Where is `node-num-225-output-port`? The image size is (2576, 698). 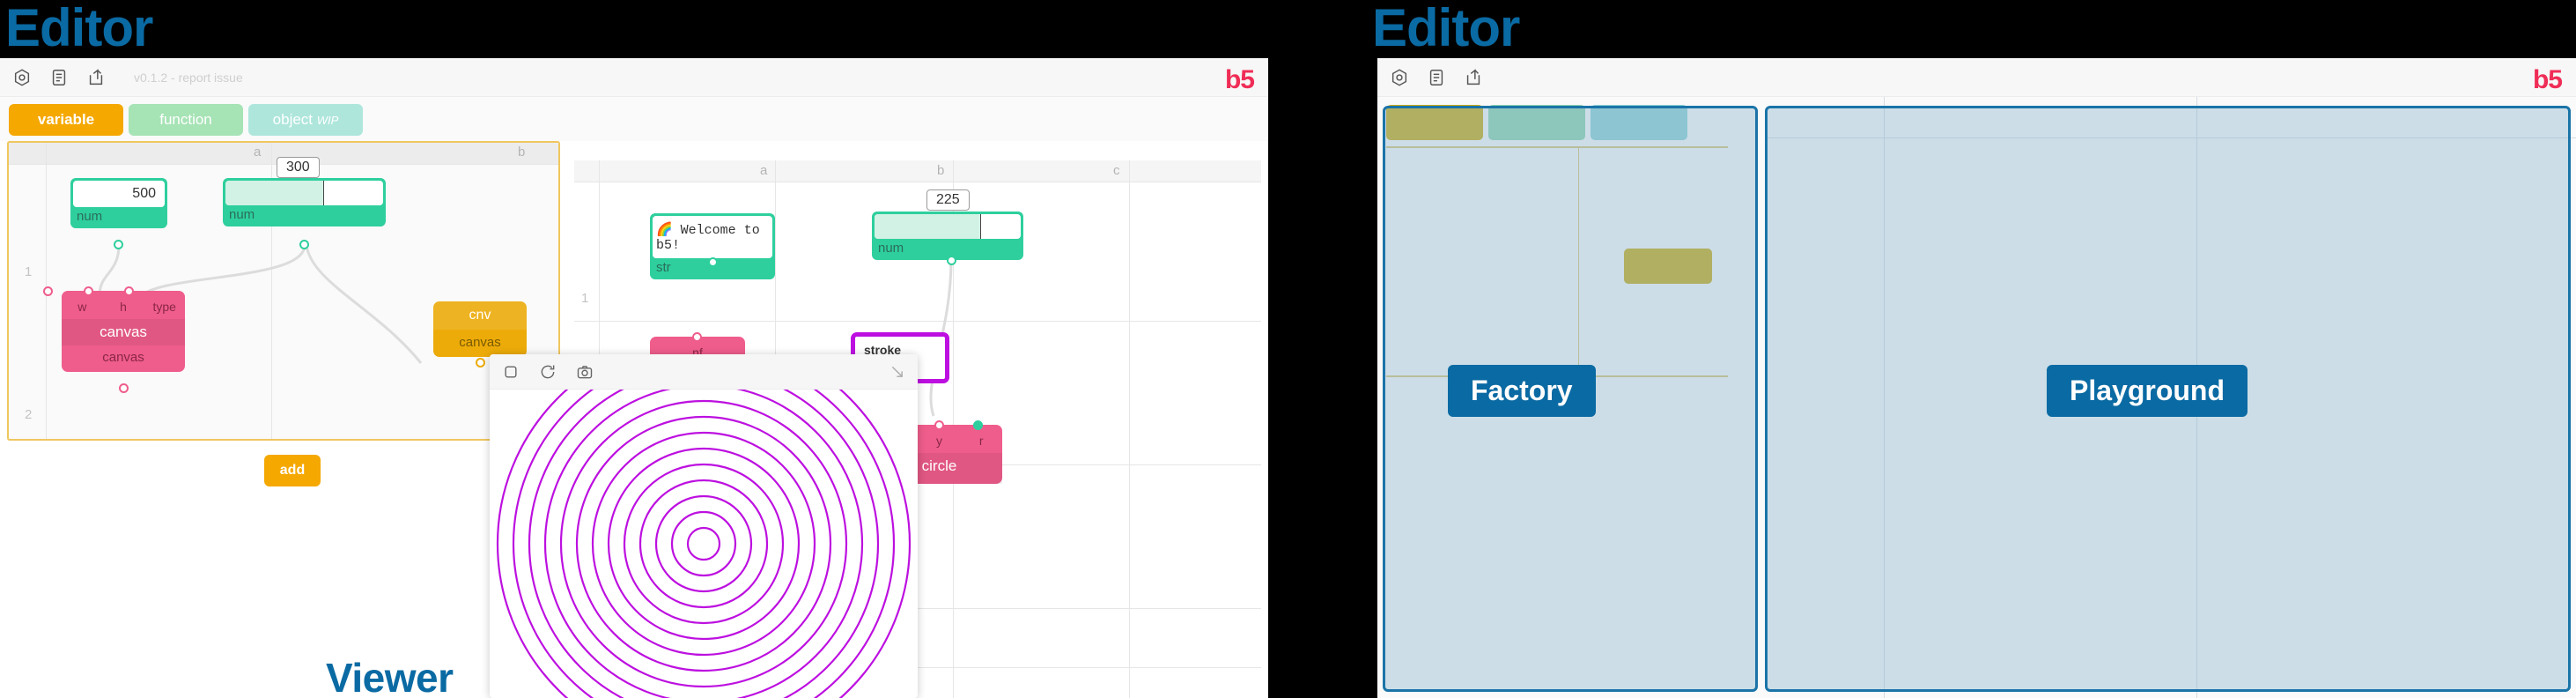 node-num-225-output-port is located at coordinates (951, 260).